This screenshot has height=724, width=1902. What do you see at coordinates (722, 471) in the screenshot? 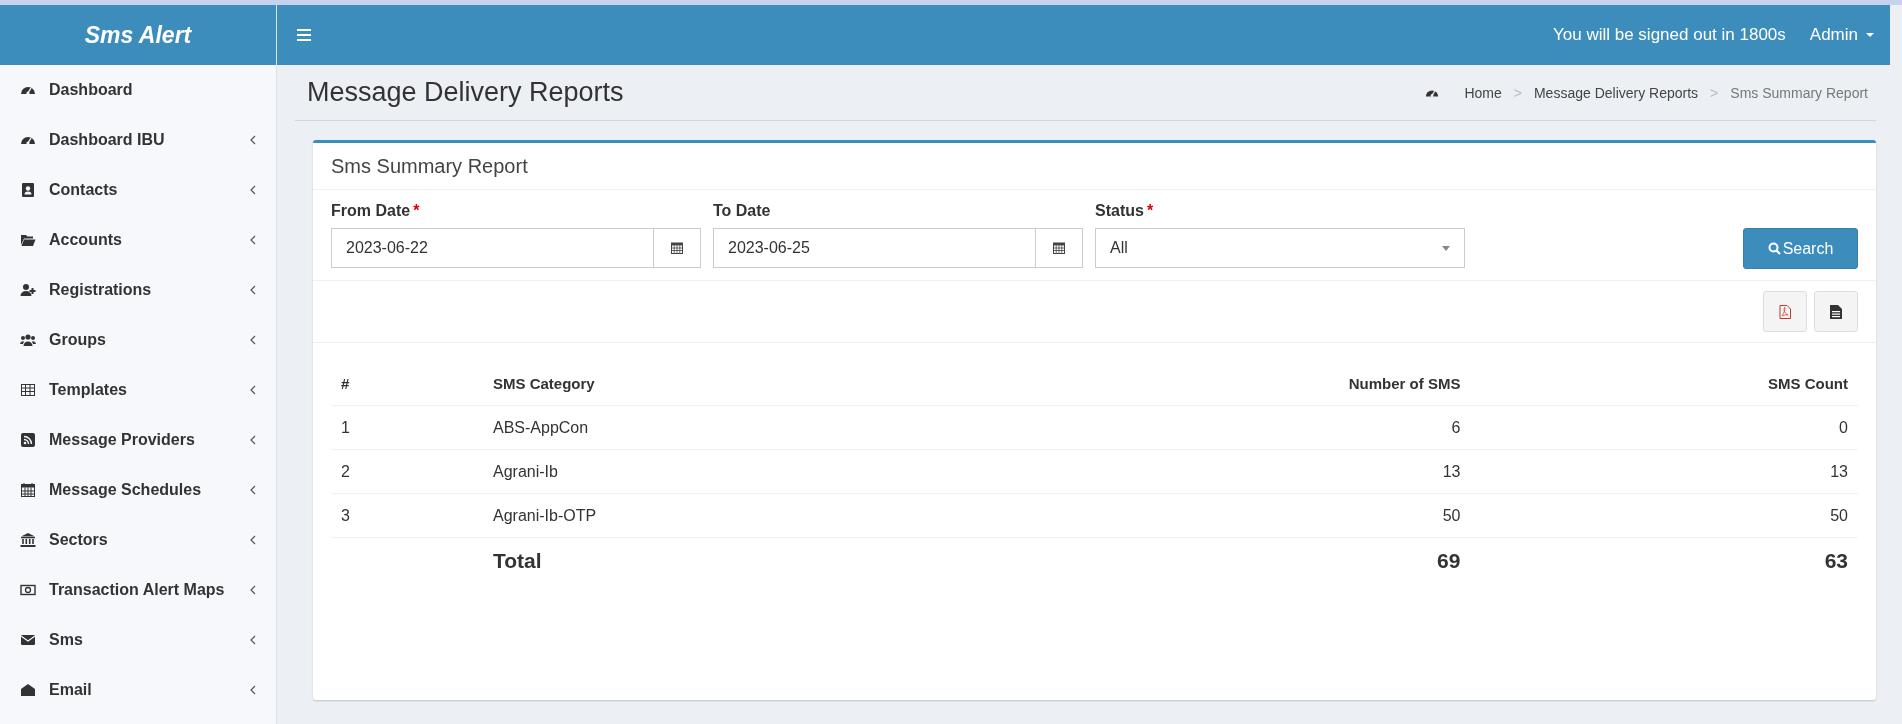
I see `table-cell: Agrani-Ib` at bounding box center [722, 471].